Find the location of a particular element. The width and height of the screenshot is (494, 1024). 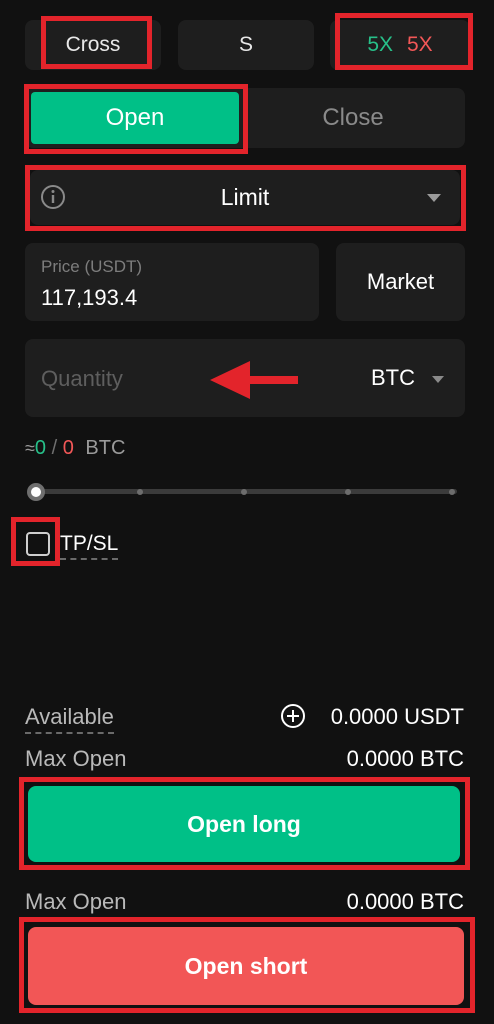

quantity-placeholder: Quantity is located at coordinates (82, 378).